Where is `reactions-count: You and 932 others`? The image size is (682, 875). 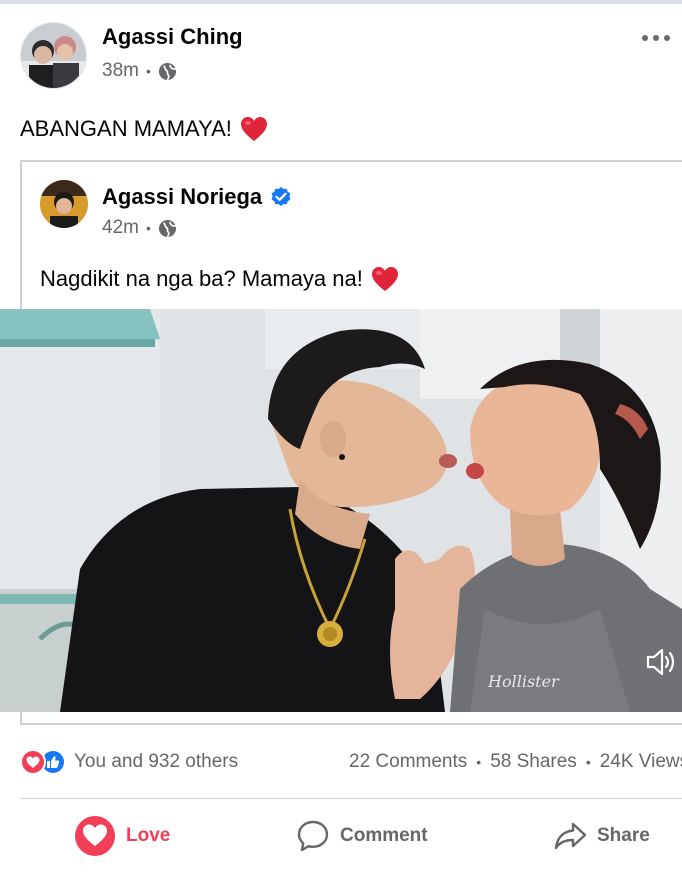
reactions-count: You and 932 others is located at coordinates (156, 761).